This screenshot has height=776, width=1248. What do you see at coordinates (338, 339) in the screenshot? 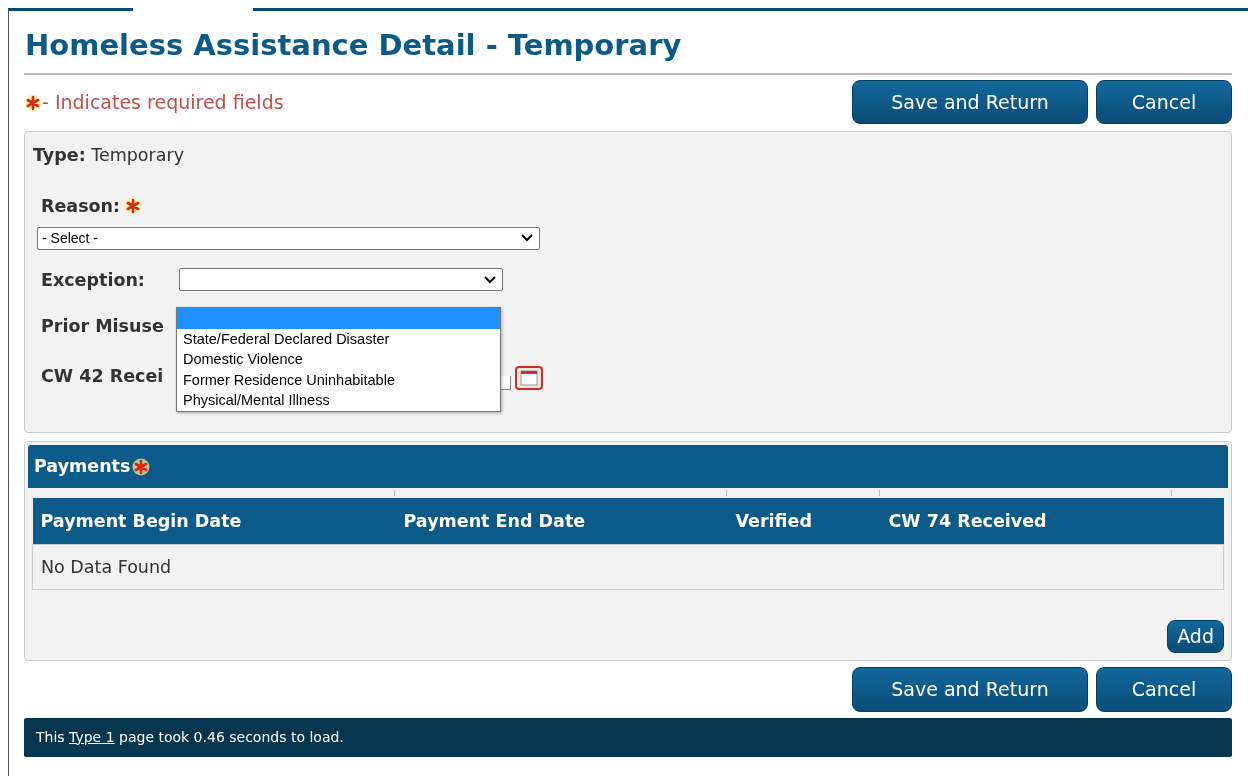
I see `dropdown-option: State/Federal Declared Disaster` at bounding box center [338, 339].